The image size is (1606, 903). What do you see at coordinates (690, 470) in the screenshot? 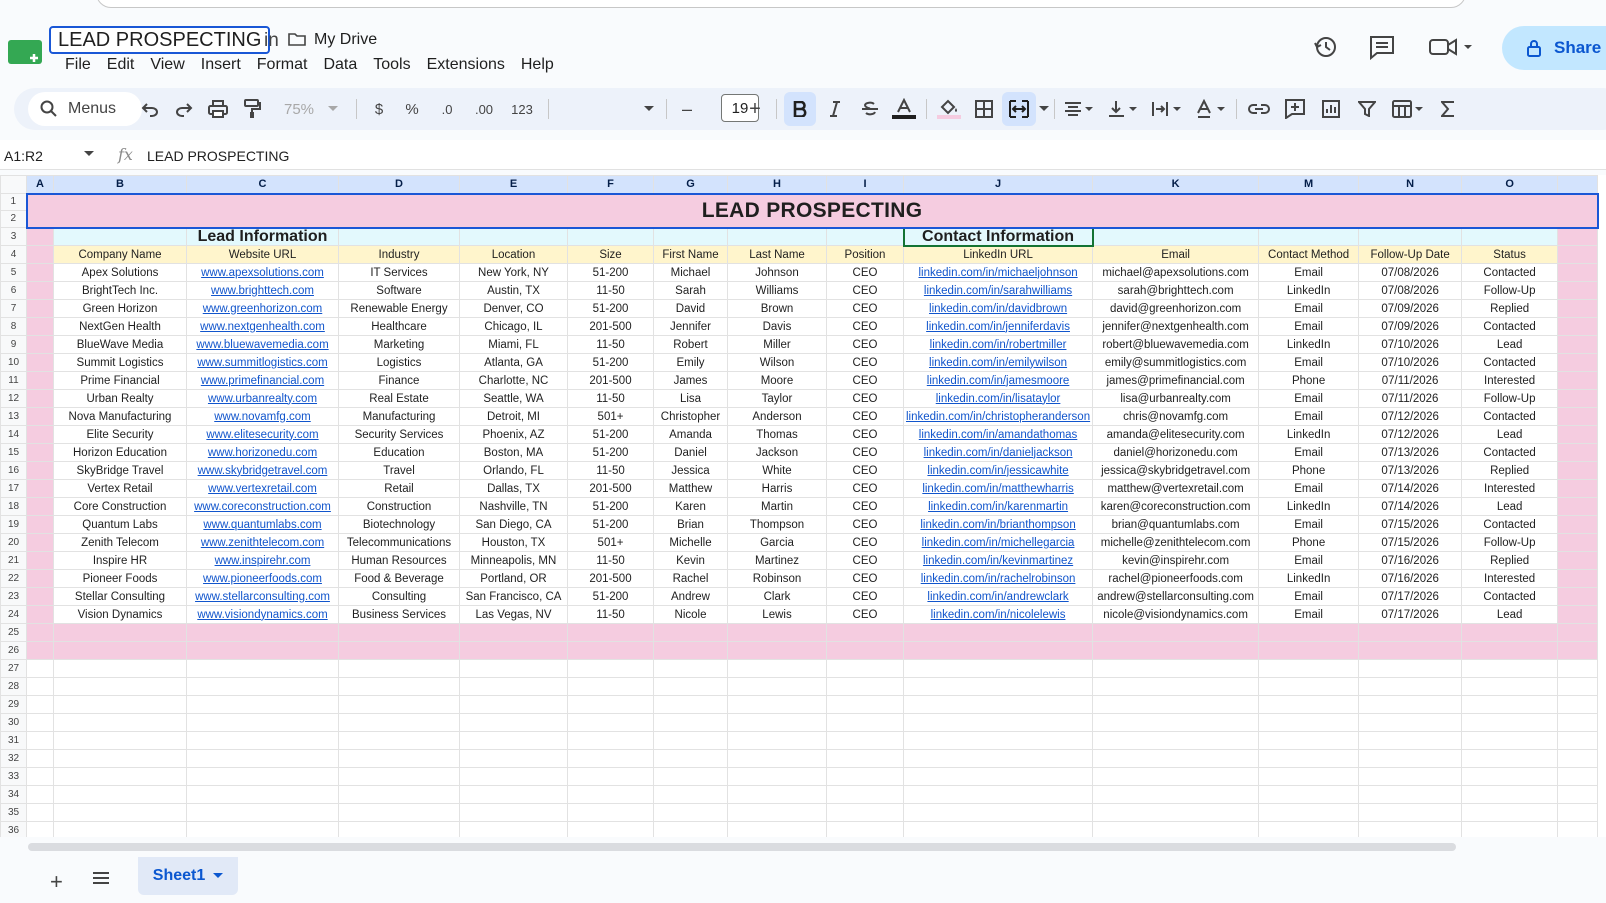
I see `cell: Jessica` at bounding box center [690, 470].